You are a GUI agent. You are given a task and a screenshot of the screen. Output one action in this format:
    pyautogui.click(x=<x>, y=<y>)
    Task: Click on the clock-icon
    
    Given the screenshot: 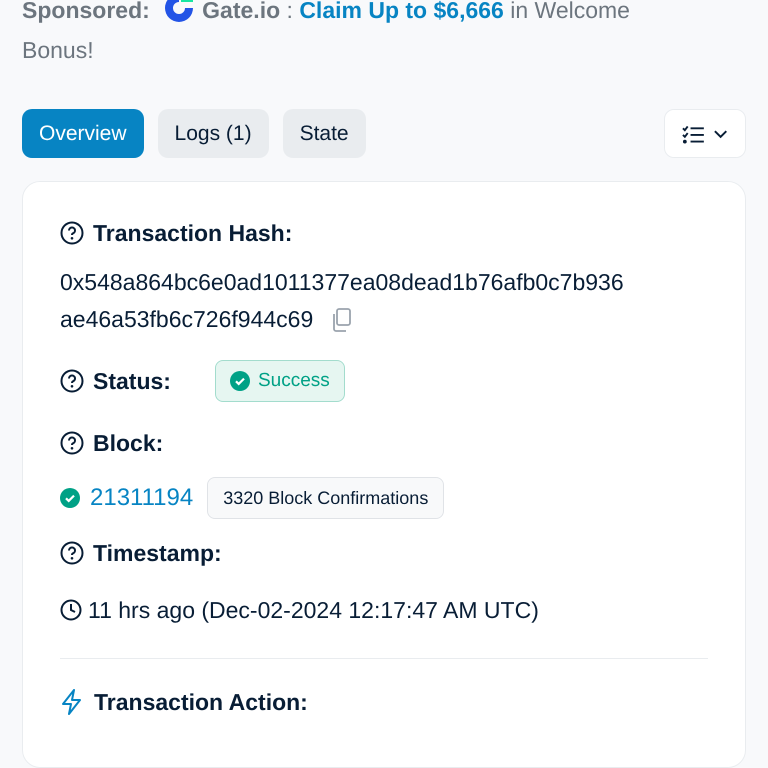 What is the action you would take?
    pyautogui.click(x=71, y=610)
    